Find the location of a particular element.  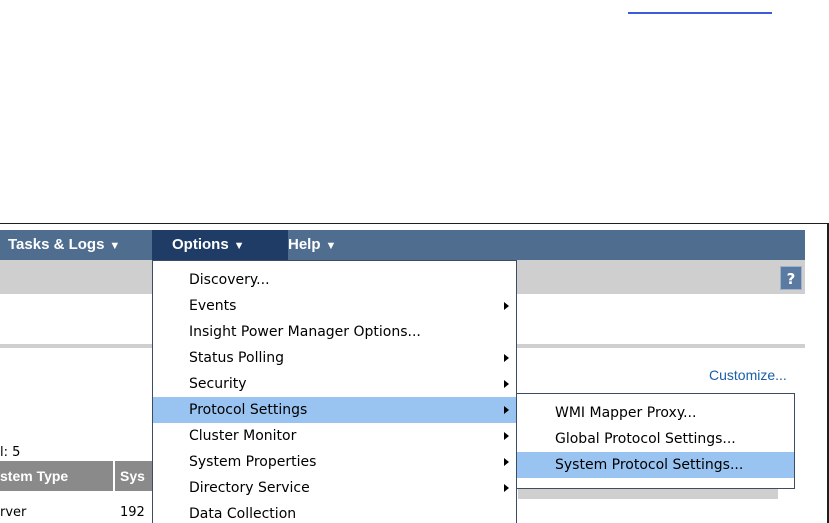

menu-item-label: Status Polling is located at coordinates (236, 358).